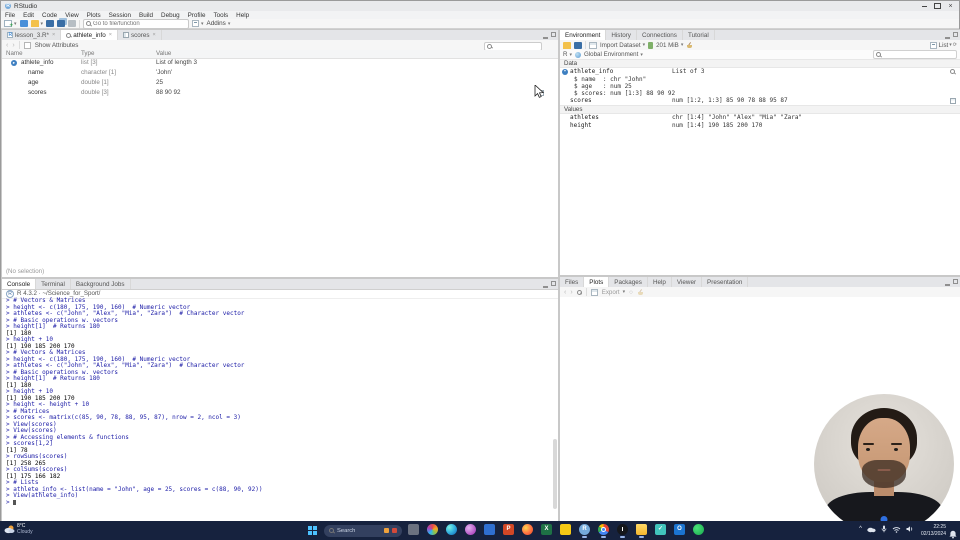 Image resolution: width=960 pixels, height=540 pixels. Describe the element at coordinates (660, 35) in the screenshot. I see `tab-connections: Connections` at that location.